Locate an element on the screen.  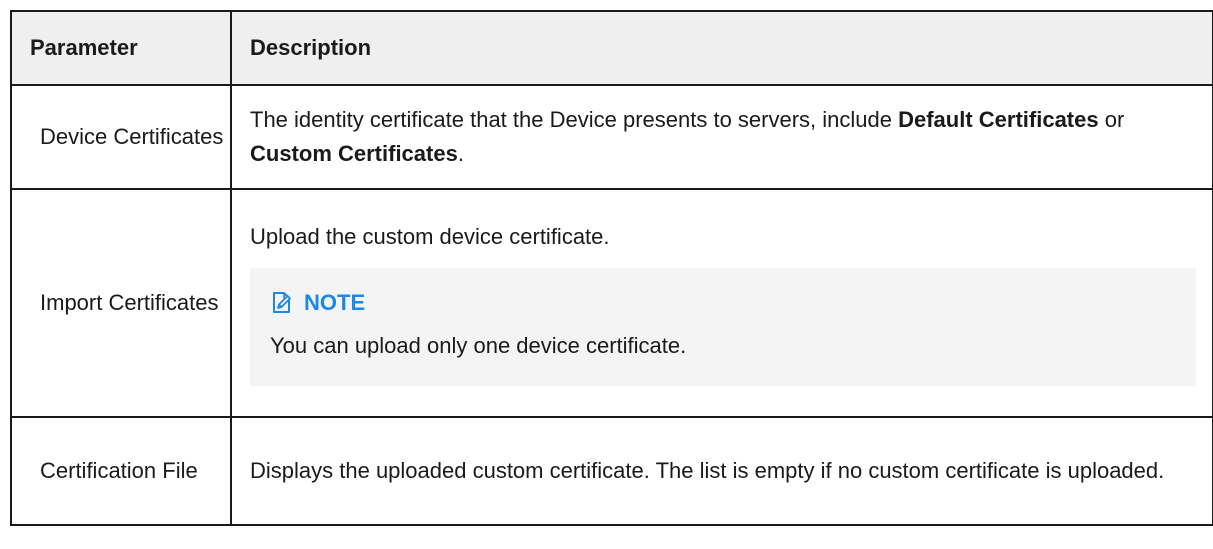
parameter-cell: Import Certificates is located at coordinates (121, 303).